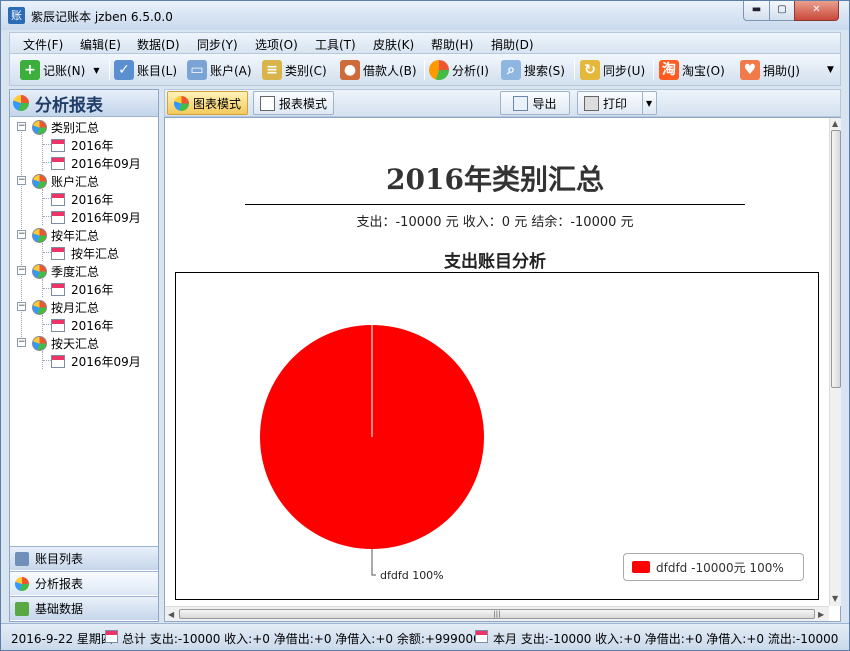 The width and height of the screenshot is (850, 651). Describe the element at coordinates (75, 181) in the screenshot. I see `tree-node-label: 账户汇总` at that location.